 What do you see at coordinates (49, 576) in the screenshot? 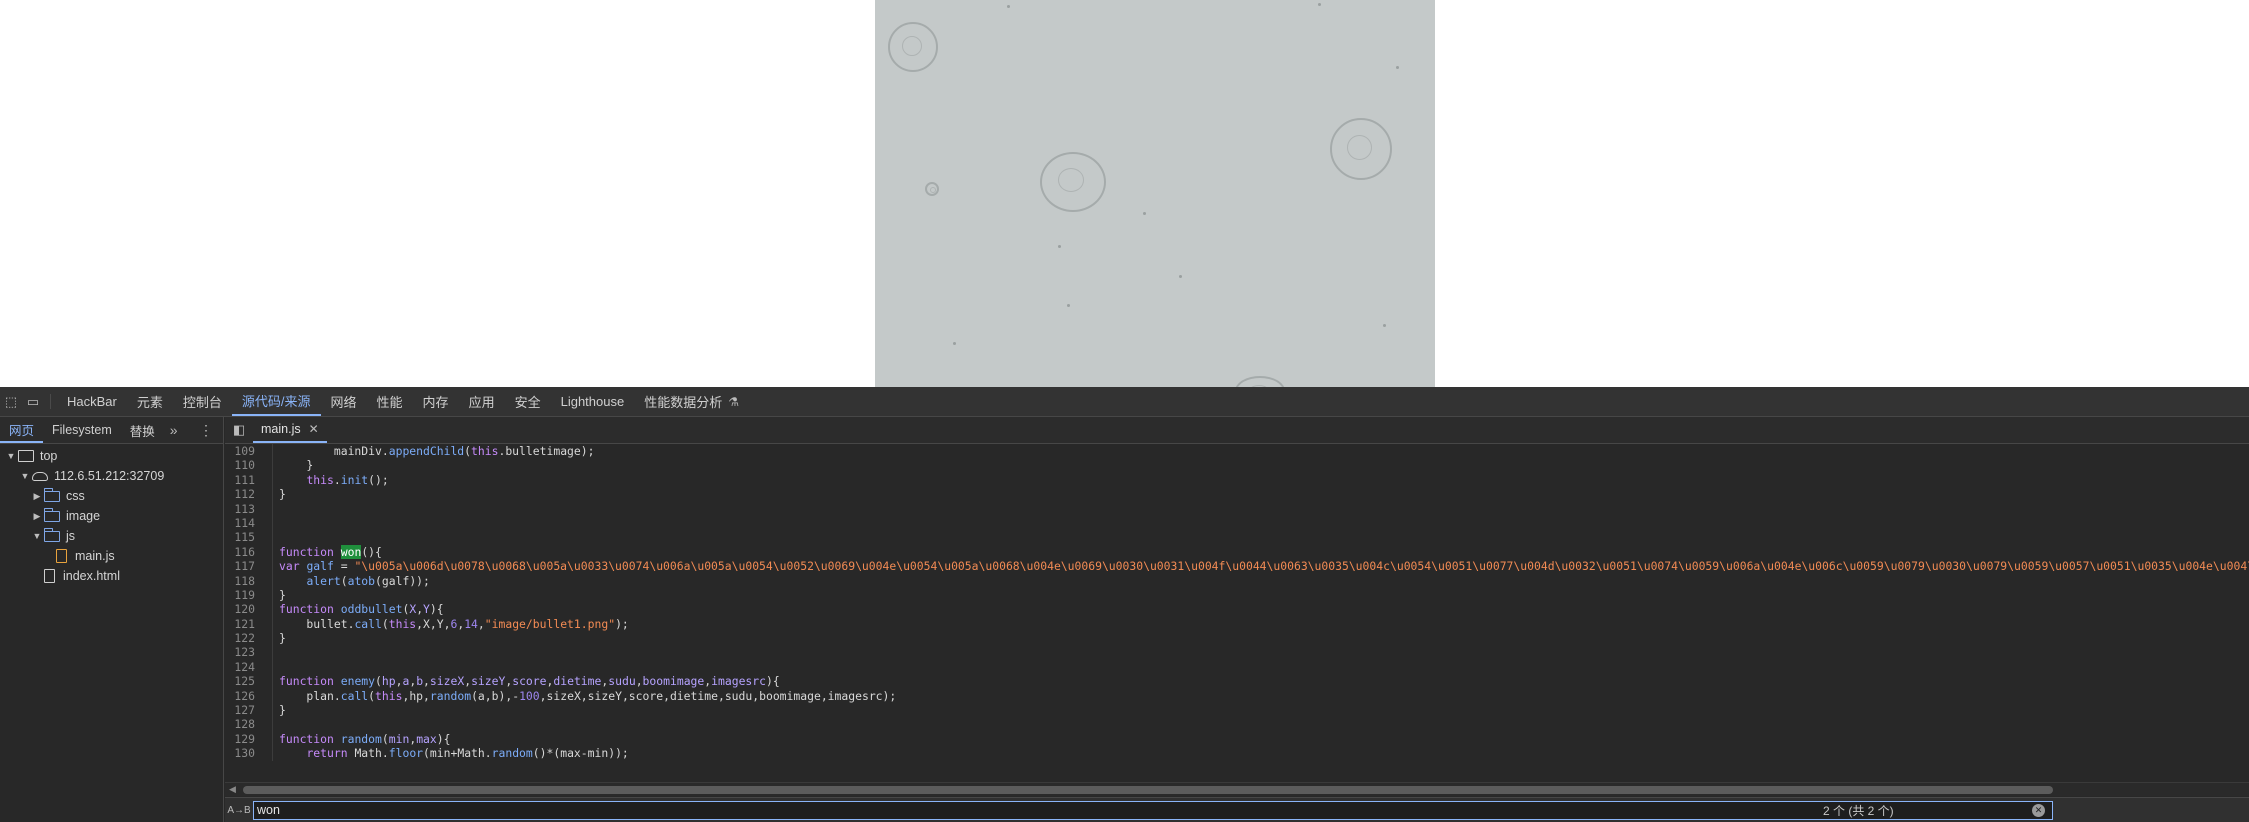
I see `file-icon` at bounding box center [49, 576].